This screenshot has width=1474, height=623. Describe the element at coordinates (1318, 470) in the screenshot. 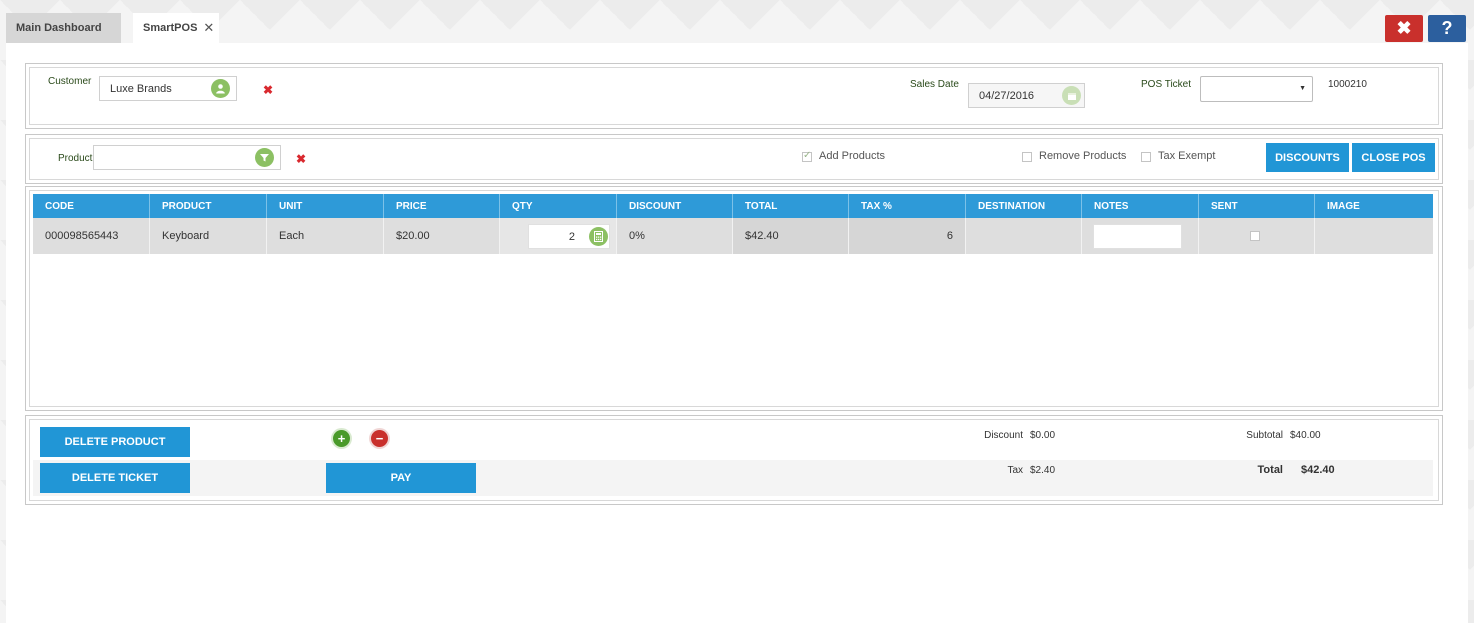

I see `total-value: $42.40` at that location.